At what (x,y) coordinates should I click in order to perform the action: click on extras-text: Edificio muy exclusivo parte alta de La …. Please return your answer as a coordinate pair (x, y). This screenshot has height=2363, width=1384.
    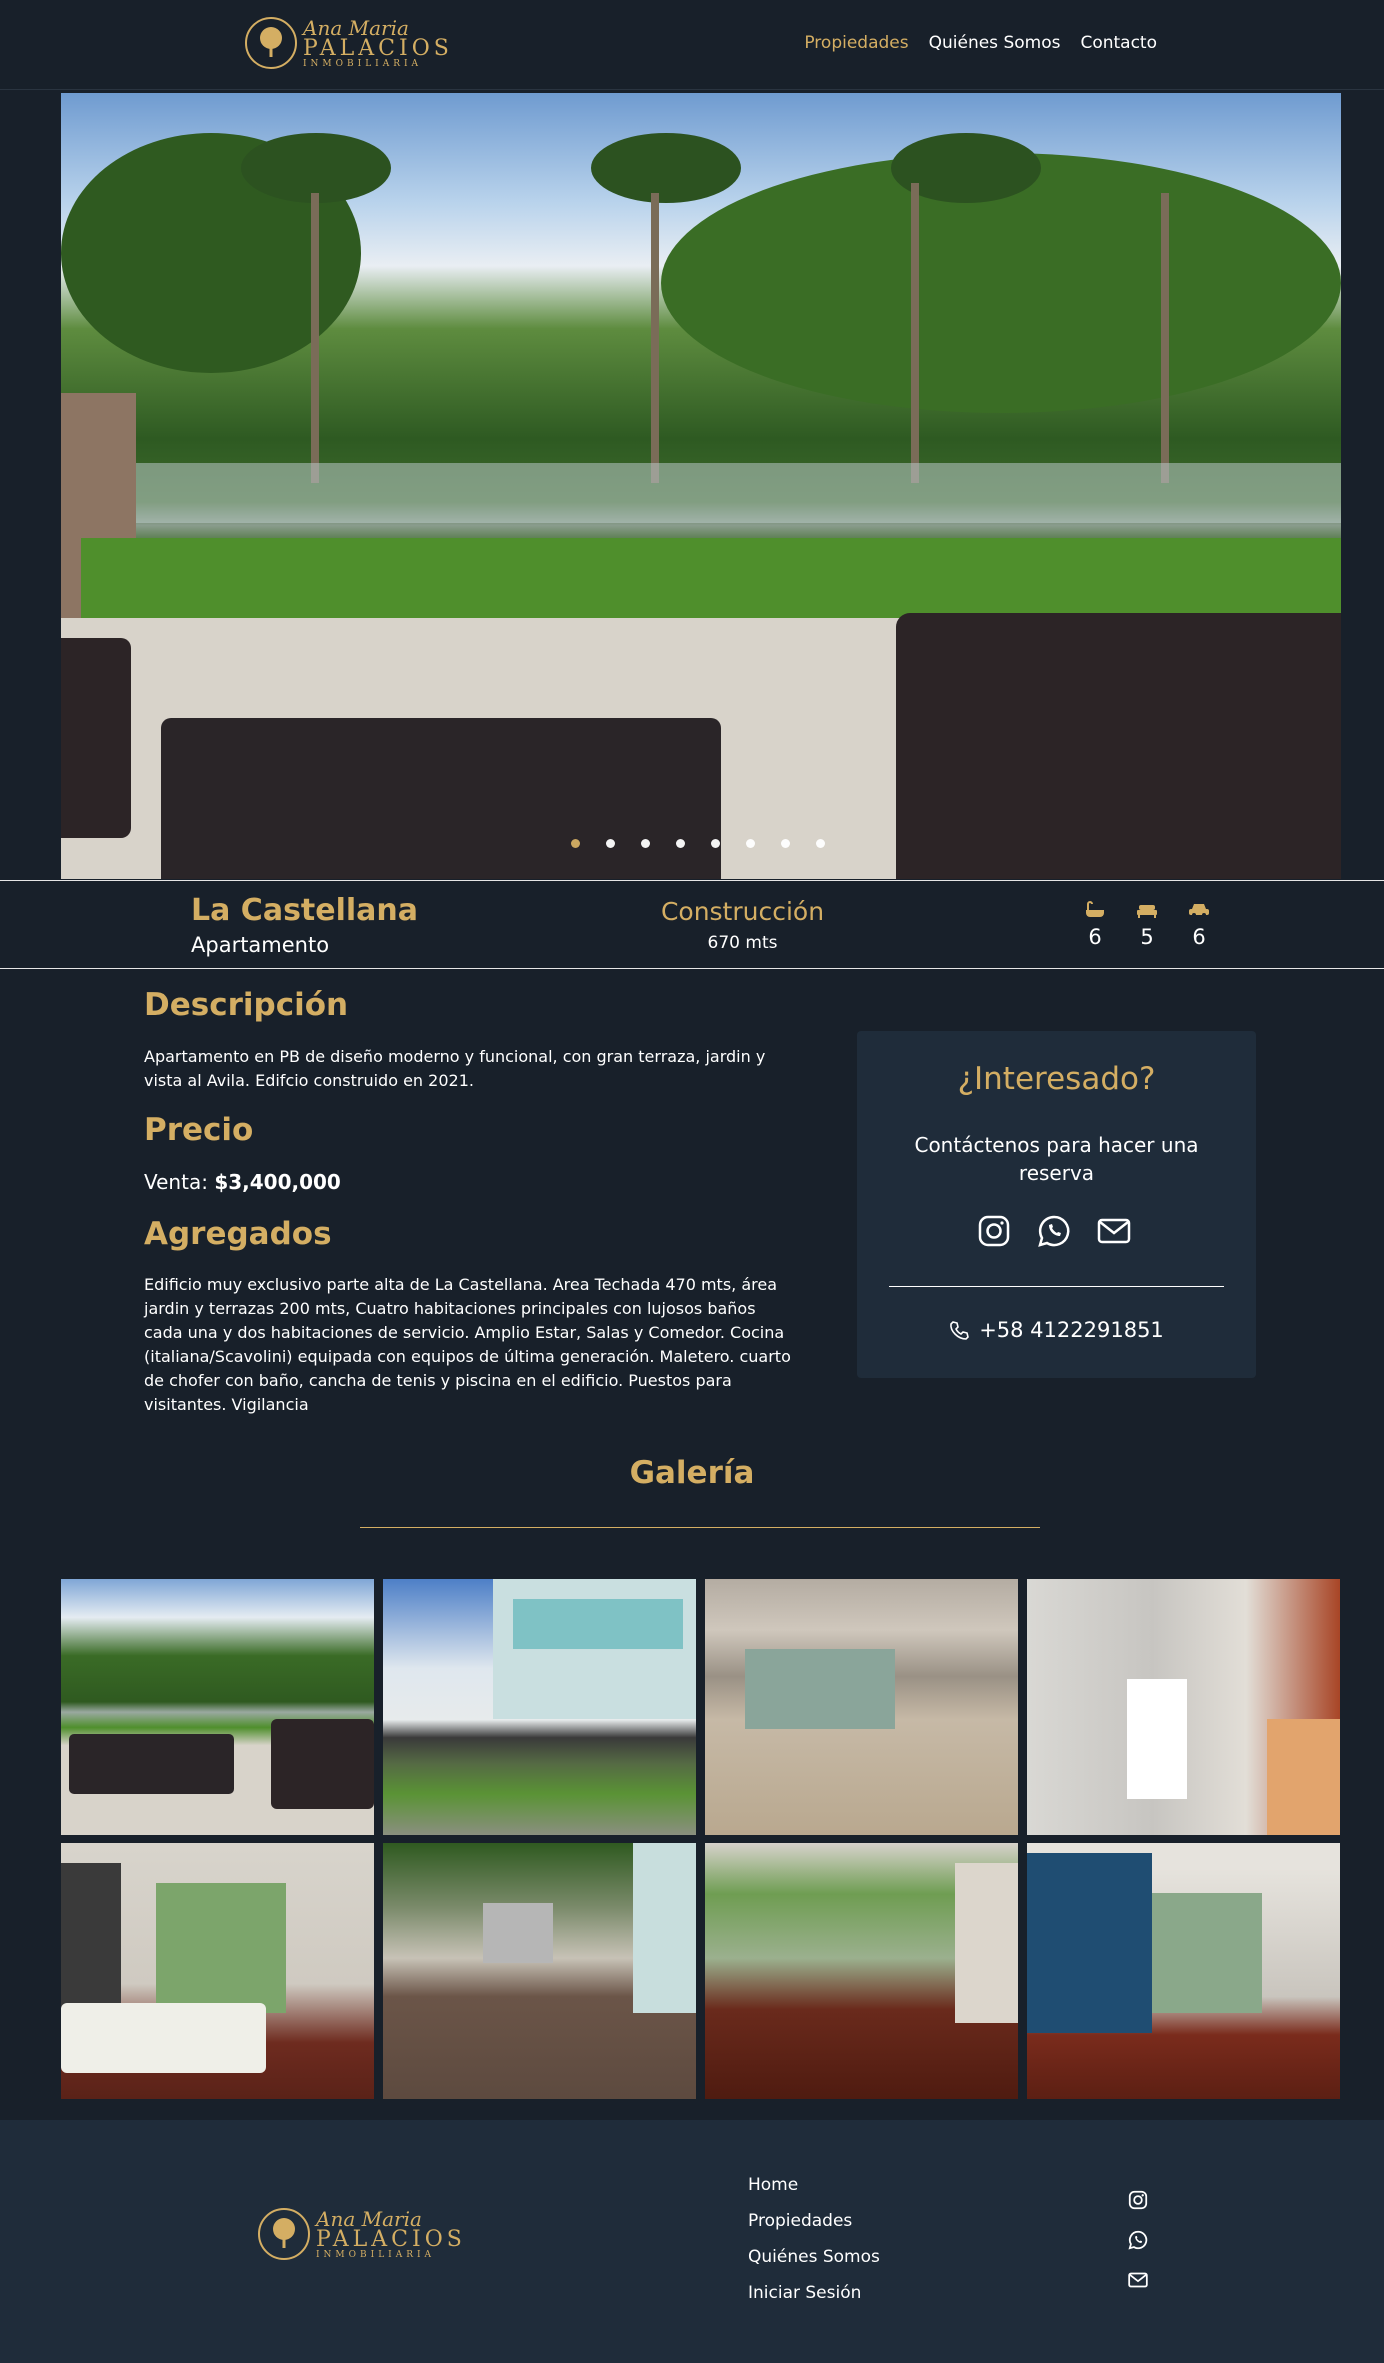
    Looking at the image, I should click on (467, 1344).